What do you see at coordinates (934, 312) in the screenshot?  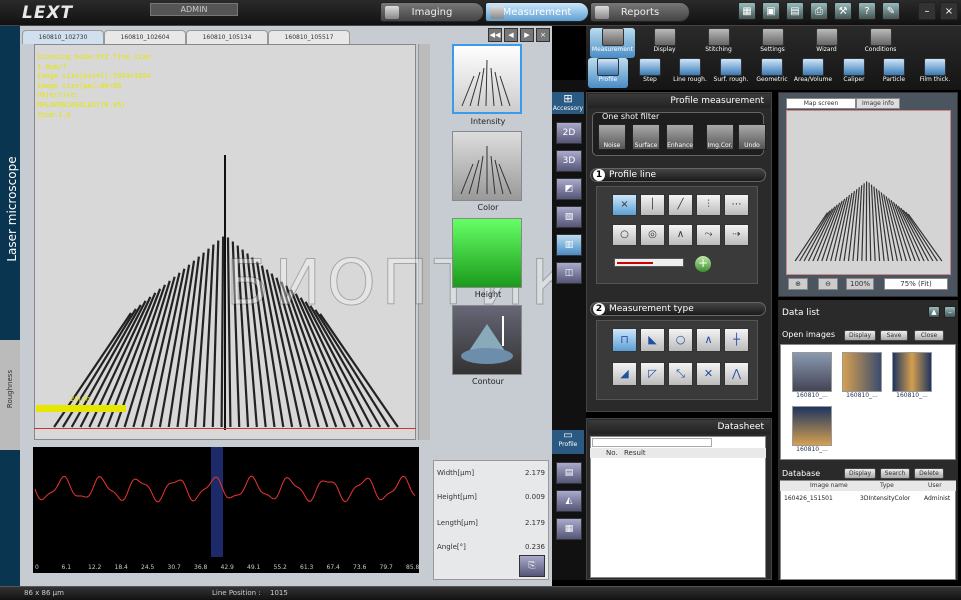 I see `collapse-icon: ▲` at bounding box center [934, 312].